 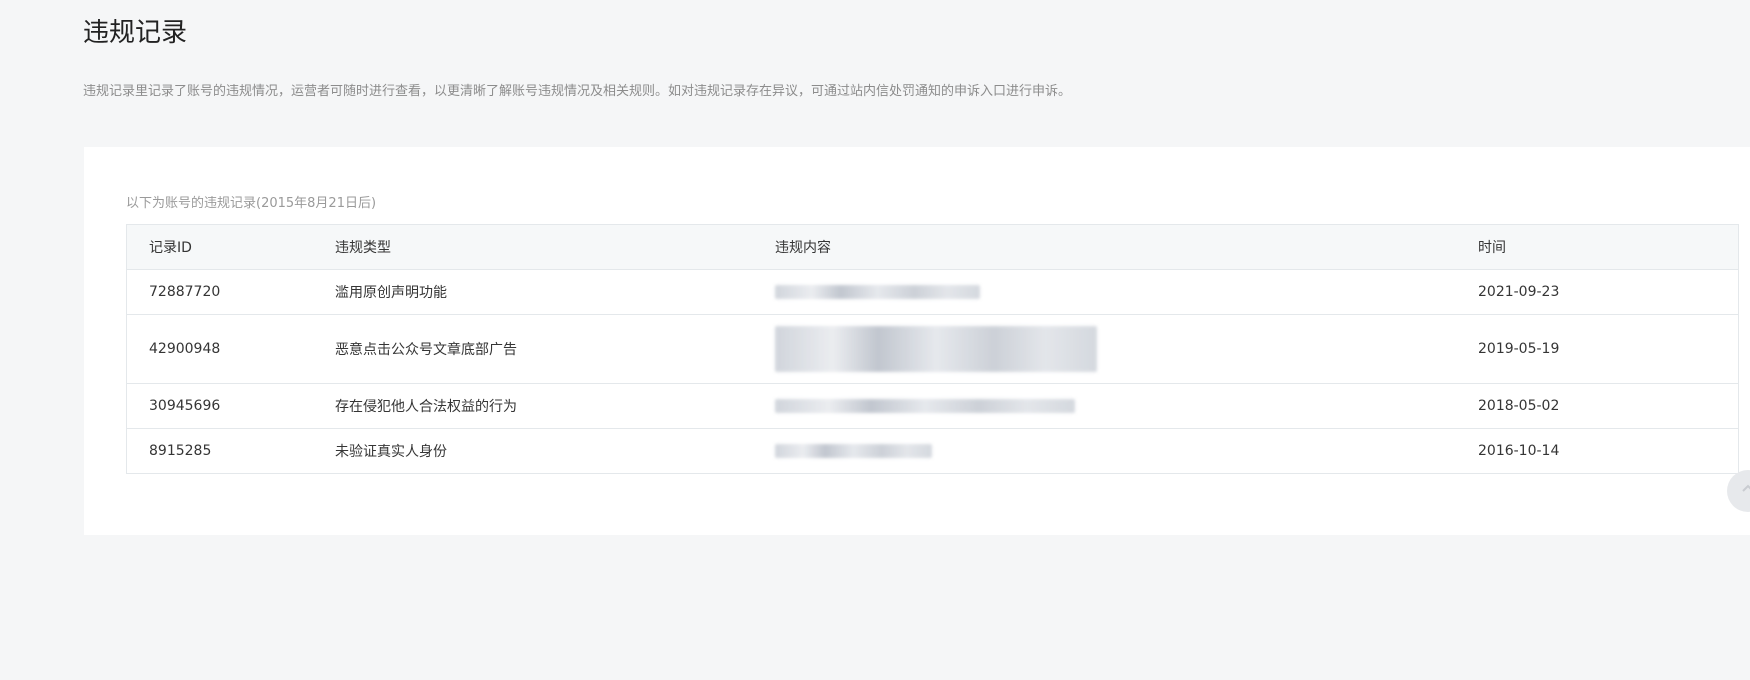 I want to click on violation-type-link: 恶意点击公众号文章底部广告, so click(x=555, y=349).